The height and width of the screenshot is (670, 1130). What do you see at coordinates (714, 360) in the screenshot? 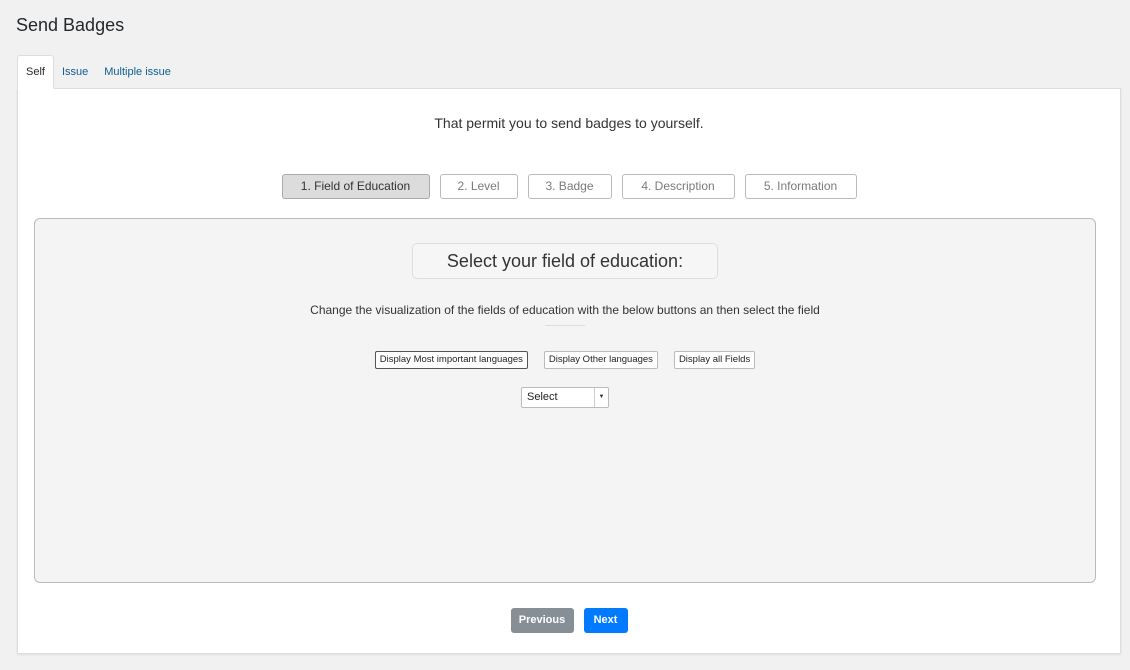
I see `display-all-fields-button: Display all Fields` at bounding box center [714, 360].